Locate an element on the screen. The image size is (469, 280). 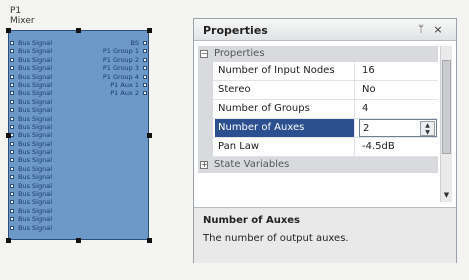
category-label: State Variables is located at coordinates (252, 164).